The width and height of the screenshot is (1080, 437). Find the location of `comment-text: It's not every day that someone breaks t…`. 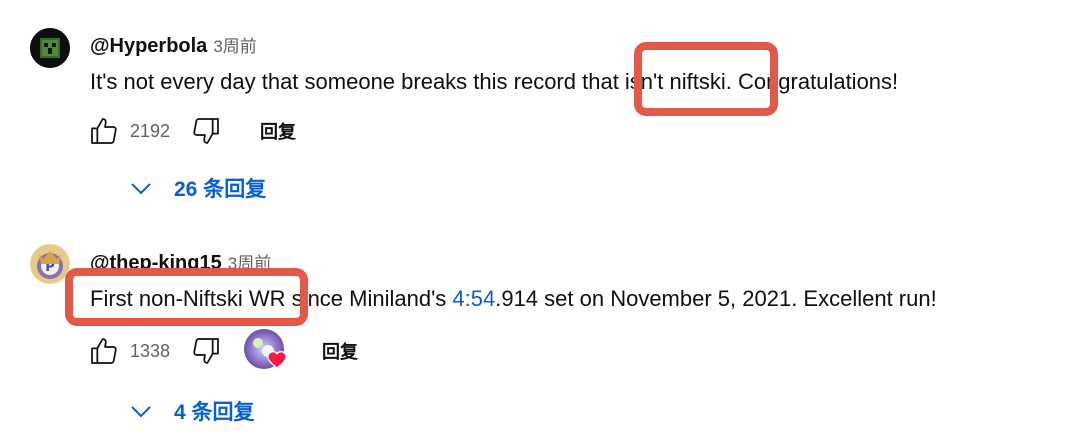

comment-text: It's not every day that someone breaks t… is located at coordinates (494, 82).